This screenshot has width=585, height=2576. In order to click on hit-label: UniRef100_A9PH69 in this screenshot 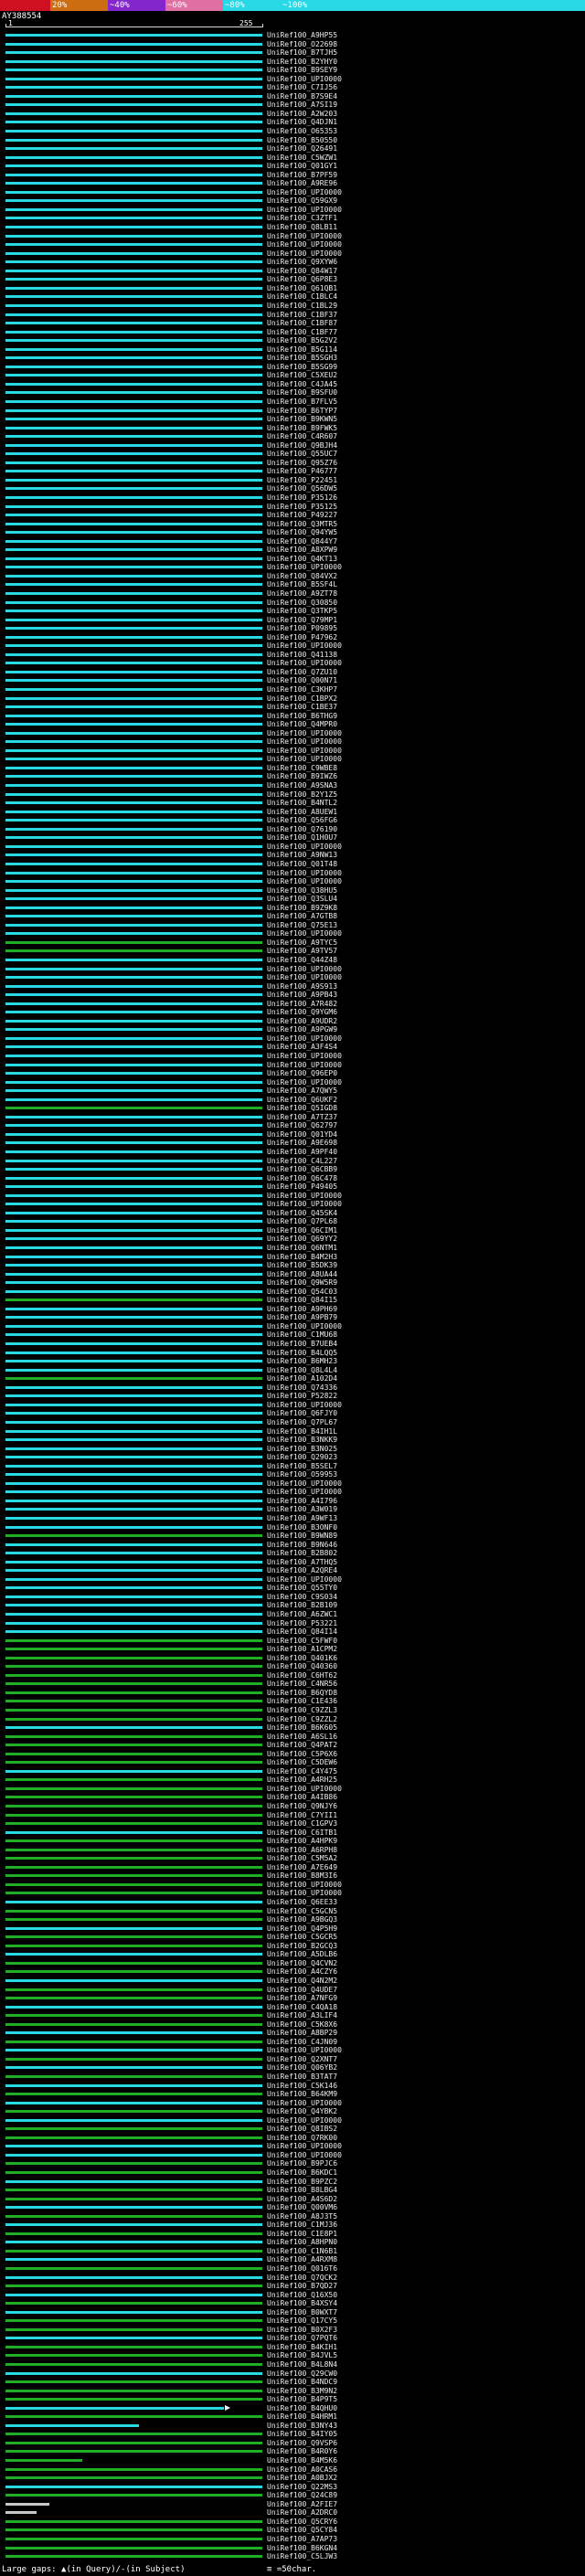, I will do `click(302, 1309)`.